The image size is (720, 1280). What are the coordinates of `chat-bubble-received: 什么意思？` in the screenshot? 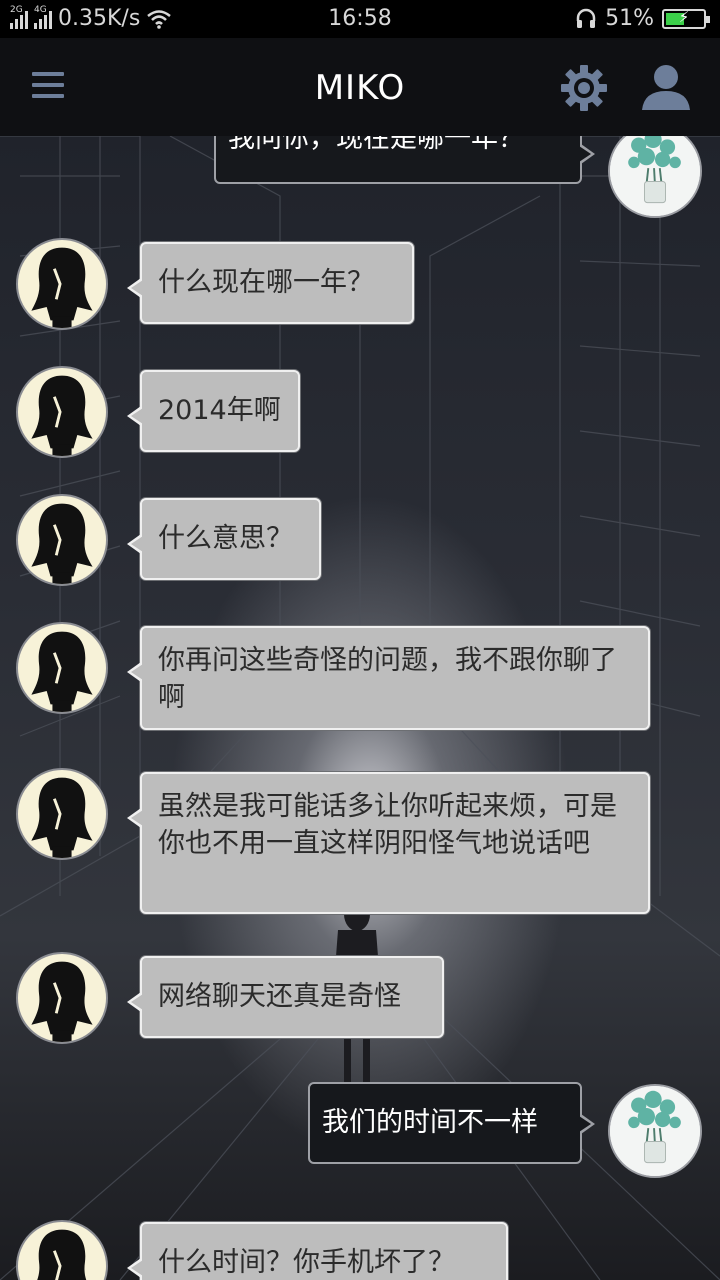 It's located at (224, 539).